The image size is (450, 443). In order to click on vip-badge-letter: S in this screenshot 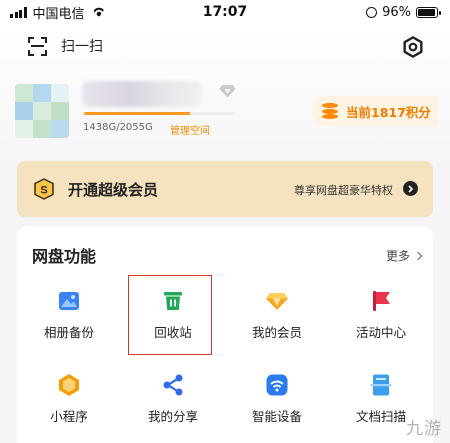, I will do `click(43, 191)`.